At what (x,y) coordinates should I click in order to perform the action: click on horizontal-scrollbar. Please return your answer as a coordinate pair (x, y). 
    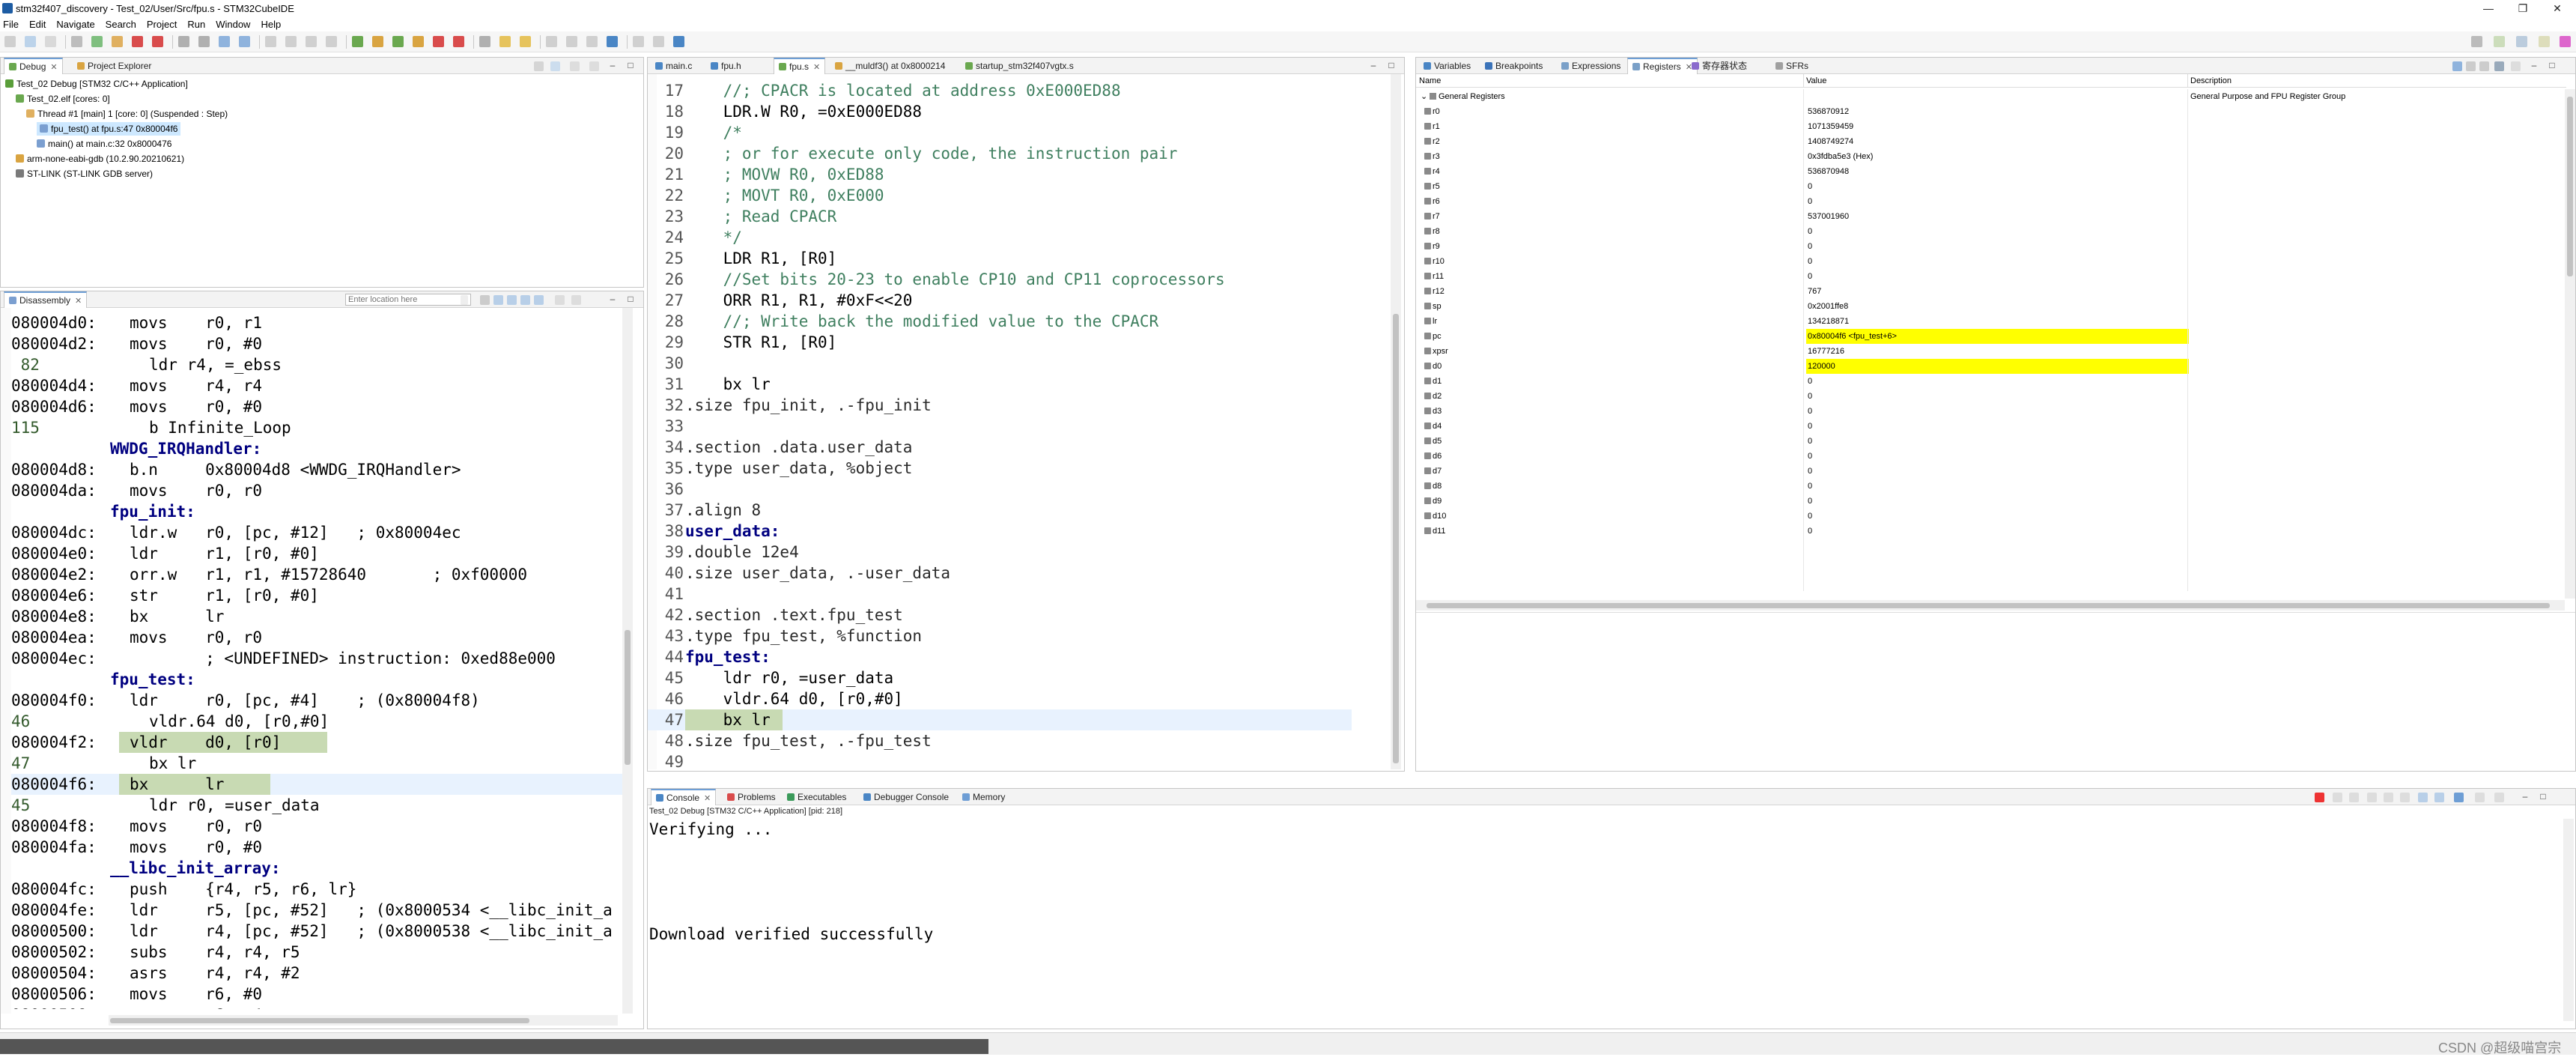
    Looking at the image, I should click on (363, 1020).